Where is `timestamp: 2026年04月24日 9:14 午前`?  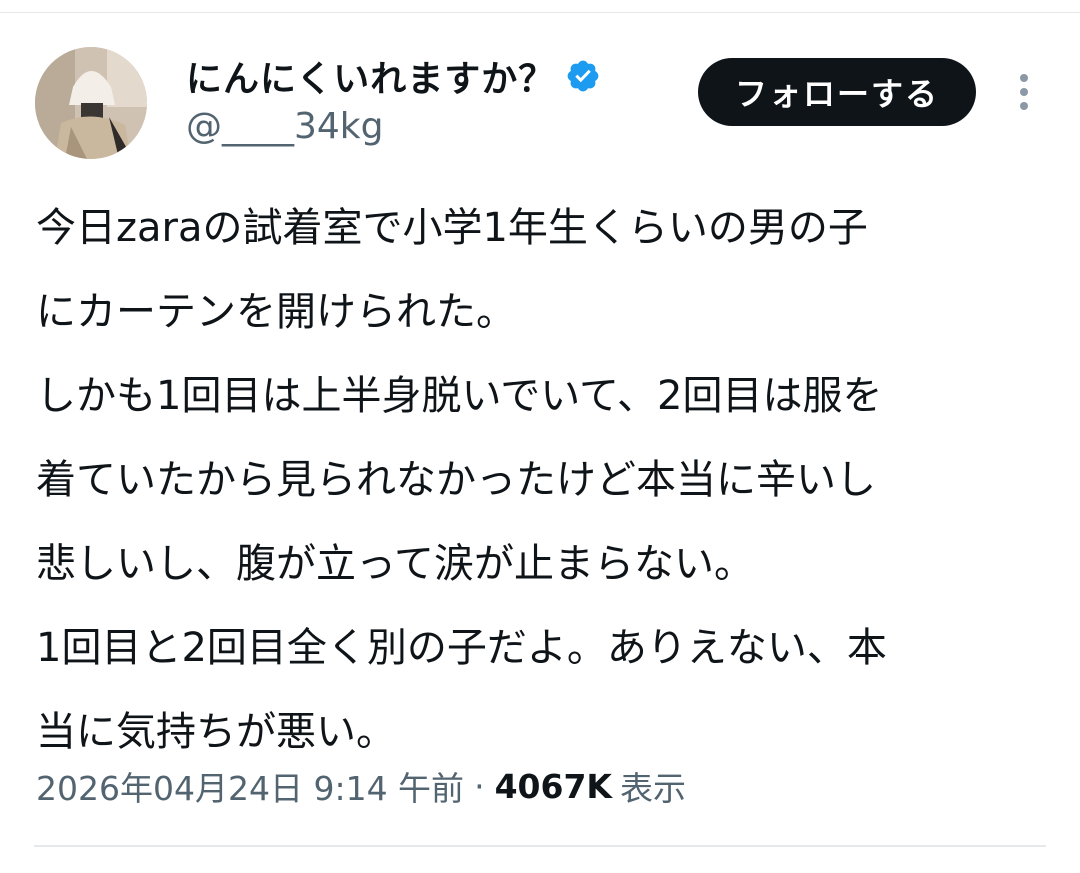 timestamp: 2026年04月24日 9:14 午前 is located at coordinates (250, 786).